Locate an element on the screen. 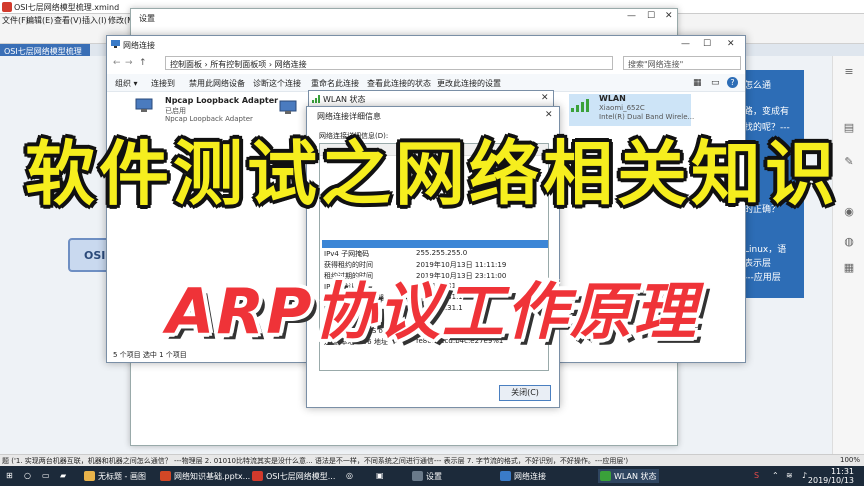 This screenshot has width=864, height=486. paint-icon is located at coordinates (89, 476).